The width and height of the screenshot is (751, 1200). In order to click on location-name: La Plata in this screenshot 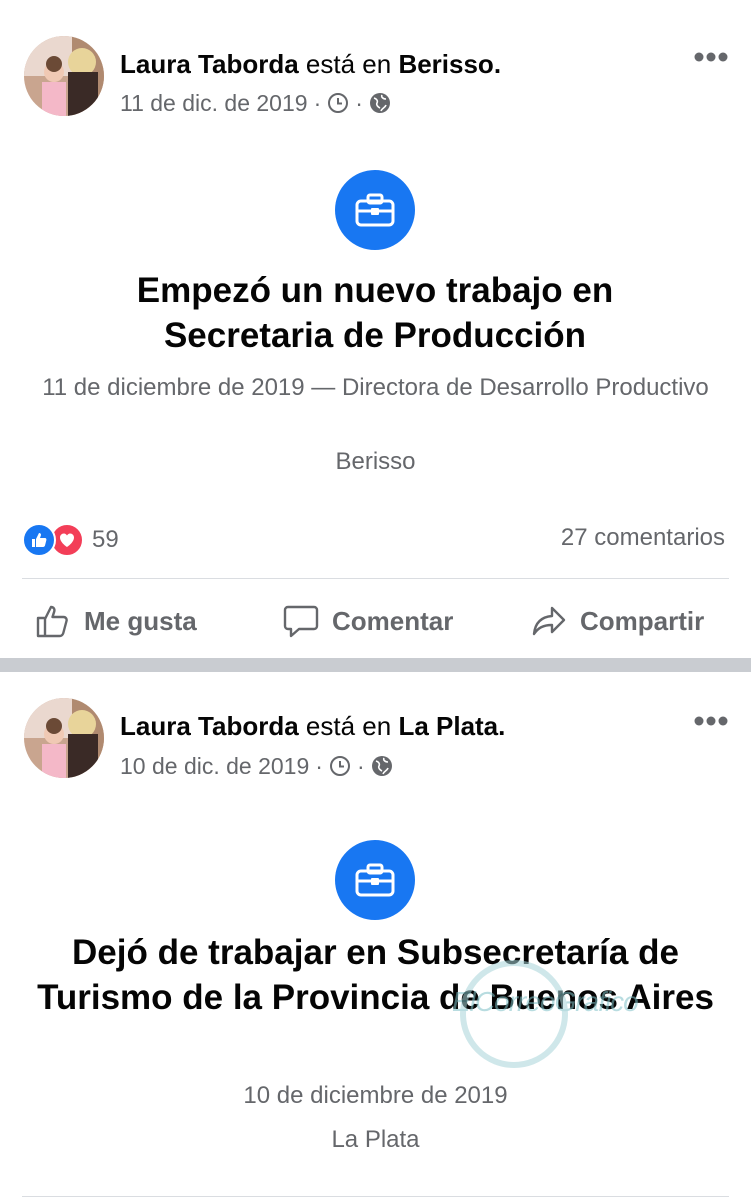, I will do `click(448, 726)`.